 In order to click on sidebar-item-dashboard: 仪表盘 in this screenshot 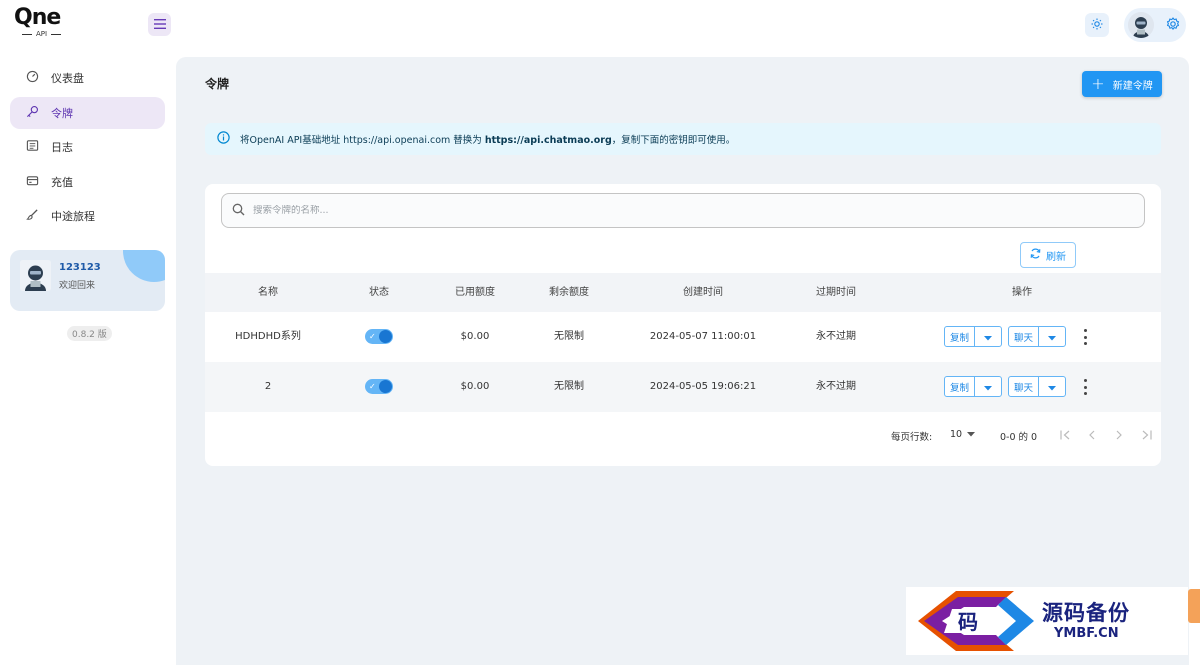, I will do `click(87, 78)`.